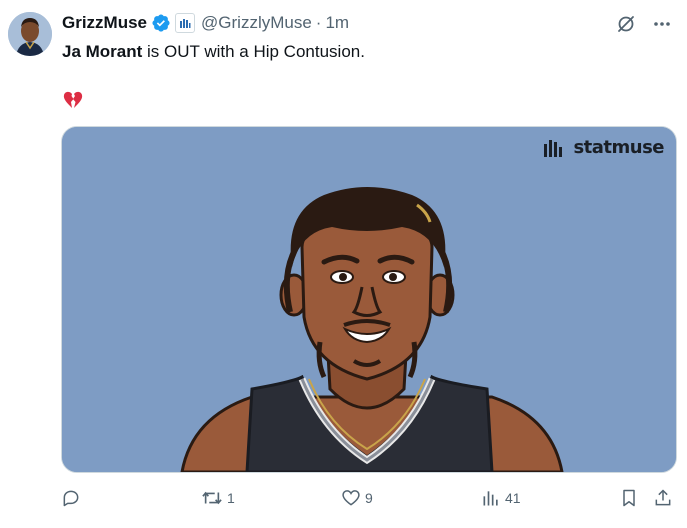 The image size is (687, 528). I want to click on statmuse-watermark: statmuse, so click(603, 147).